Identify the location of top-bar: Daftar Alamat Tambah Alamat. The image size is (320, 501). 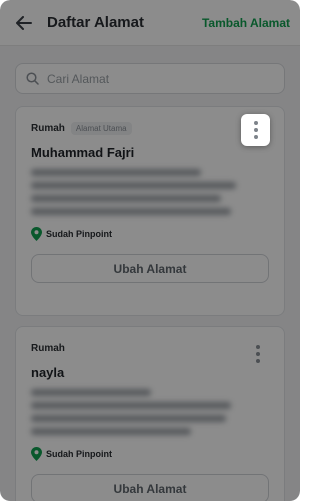
(150, 23).